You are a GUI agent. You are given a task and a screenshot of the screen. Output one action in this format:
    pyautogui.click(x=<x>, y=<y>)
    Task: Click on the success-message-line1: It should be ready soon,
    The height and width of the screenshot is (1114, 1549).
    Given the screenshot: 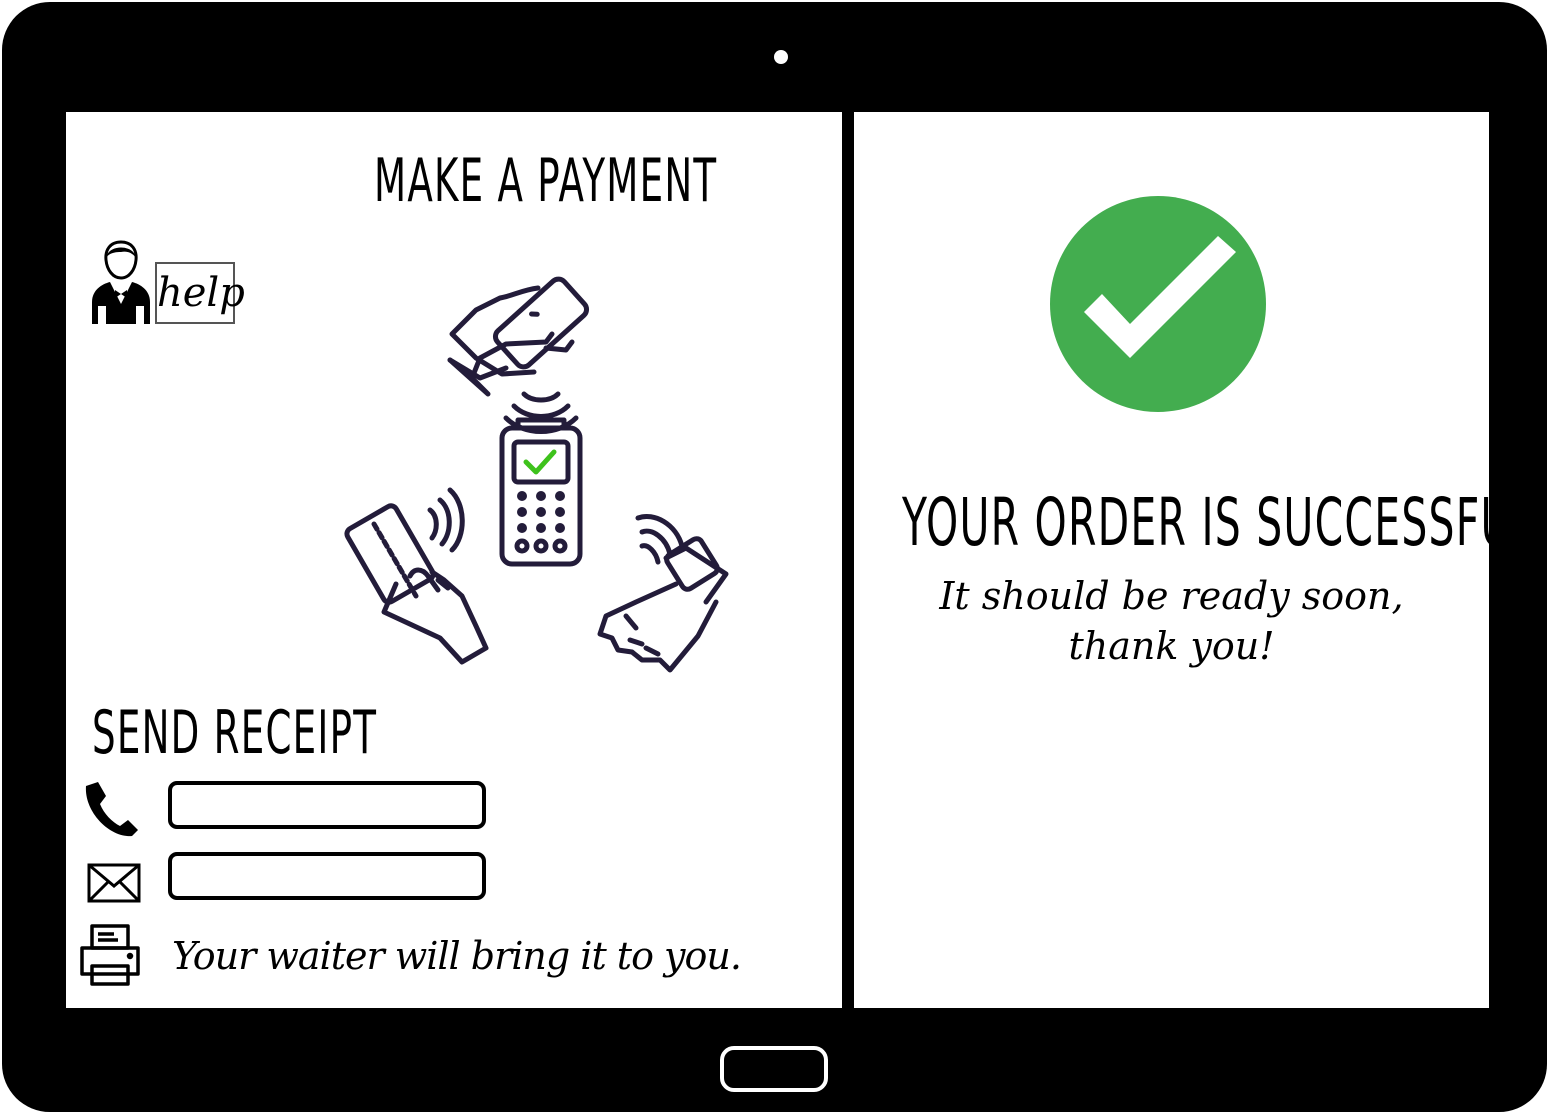 What is the action you would take?
    pyautogui.click(x=1171, y=596)
    